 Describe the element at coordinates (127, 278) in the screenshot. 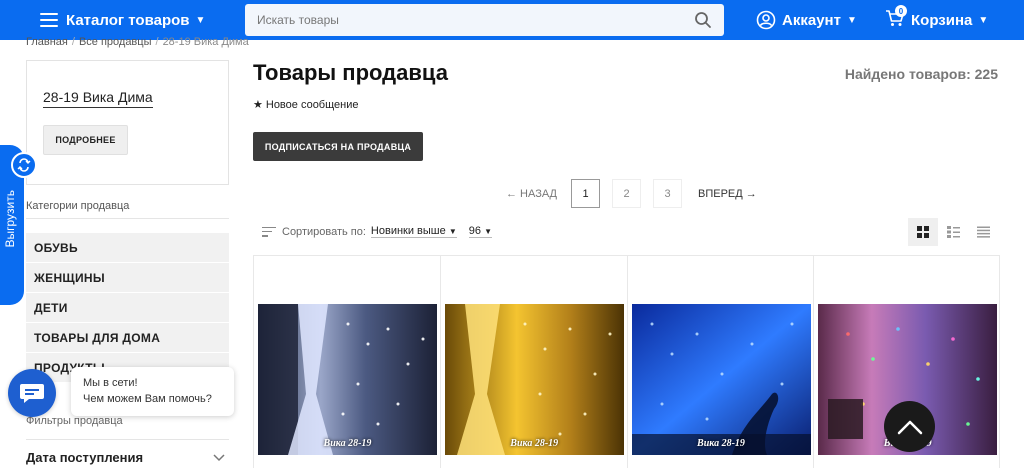

I see `category-item-women: ЖЕНЩИНЫ` at that location.